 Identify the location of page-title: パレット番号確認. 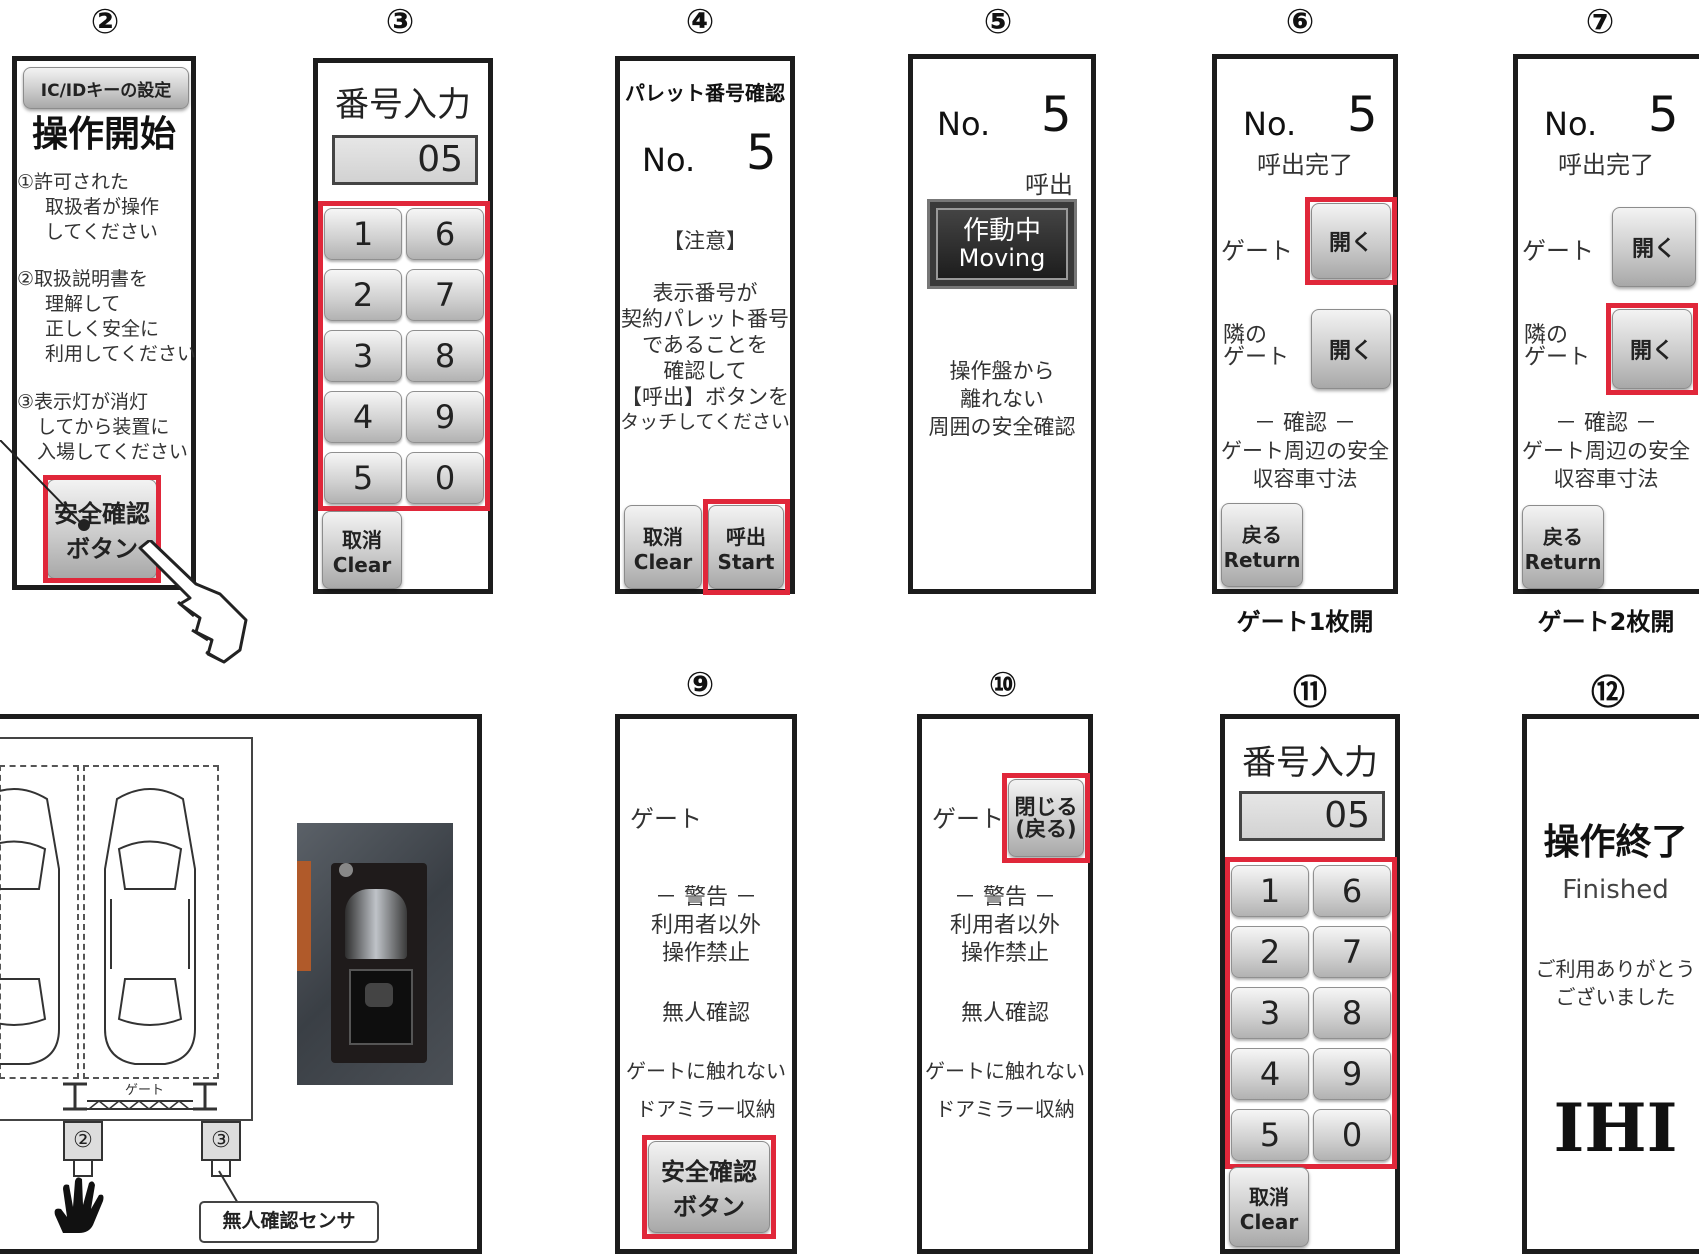
(705, 93).